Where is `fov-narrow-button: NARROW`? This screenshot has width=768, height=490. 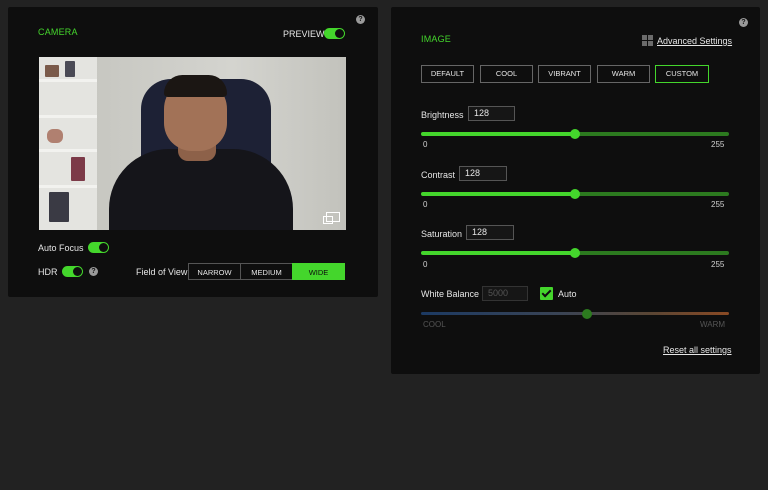
fov-narrow-button: NARROW is located at coordinates (214, 271).